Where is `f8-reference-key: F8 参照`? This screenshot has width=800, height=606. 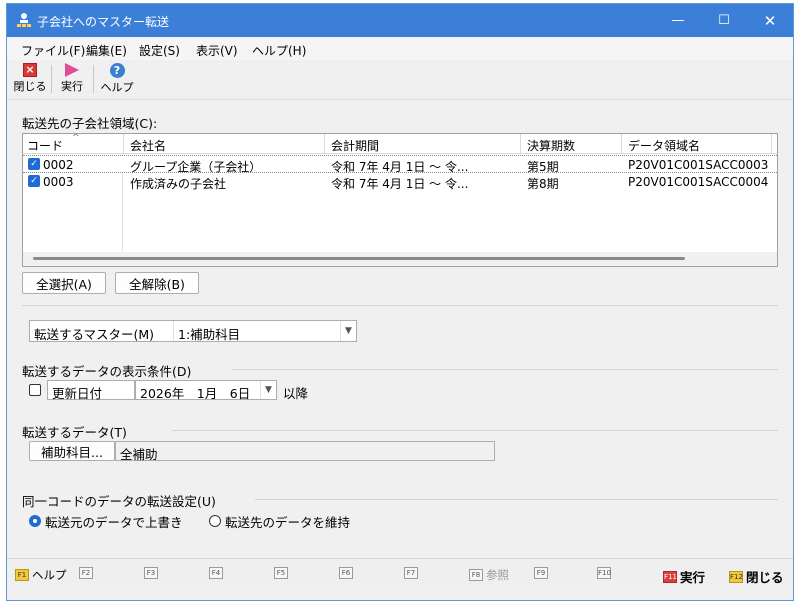
f8-reference-key: F8 参照 is located at coordinates (489, 575).